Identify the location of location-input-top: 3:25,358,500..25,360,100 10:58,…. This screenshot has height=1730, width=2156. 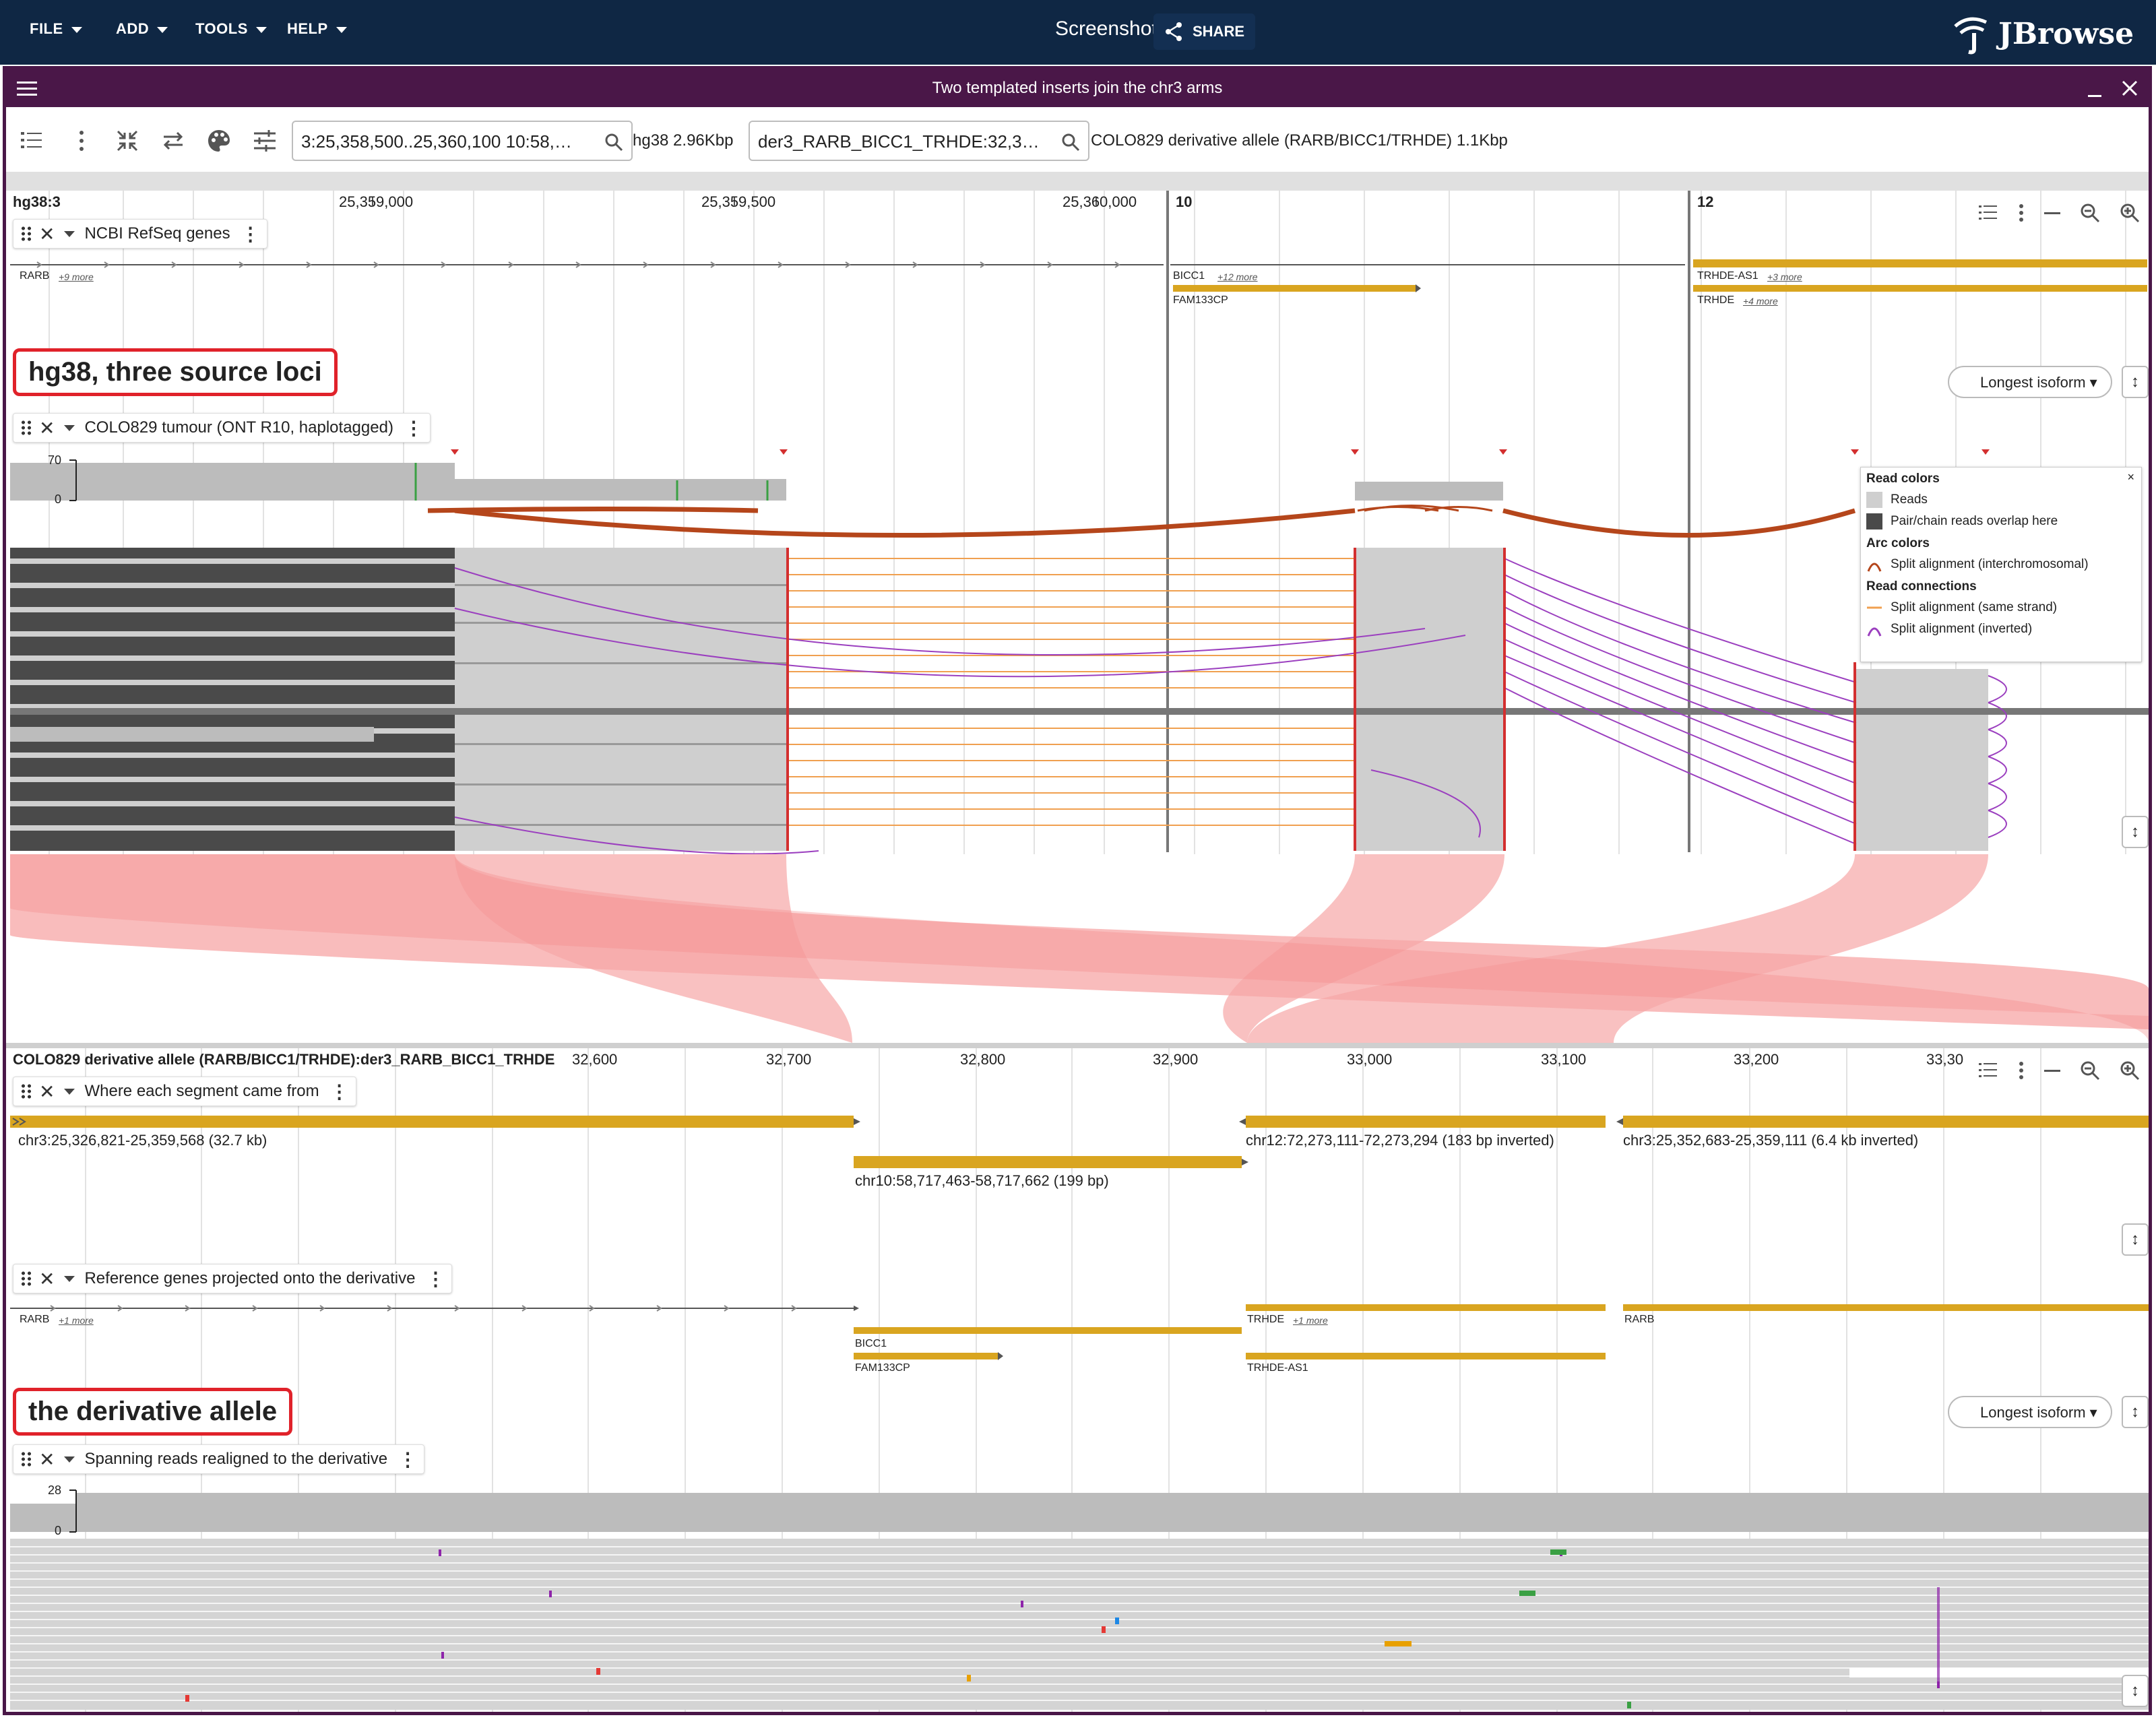
(462, 141).